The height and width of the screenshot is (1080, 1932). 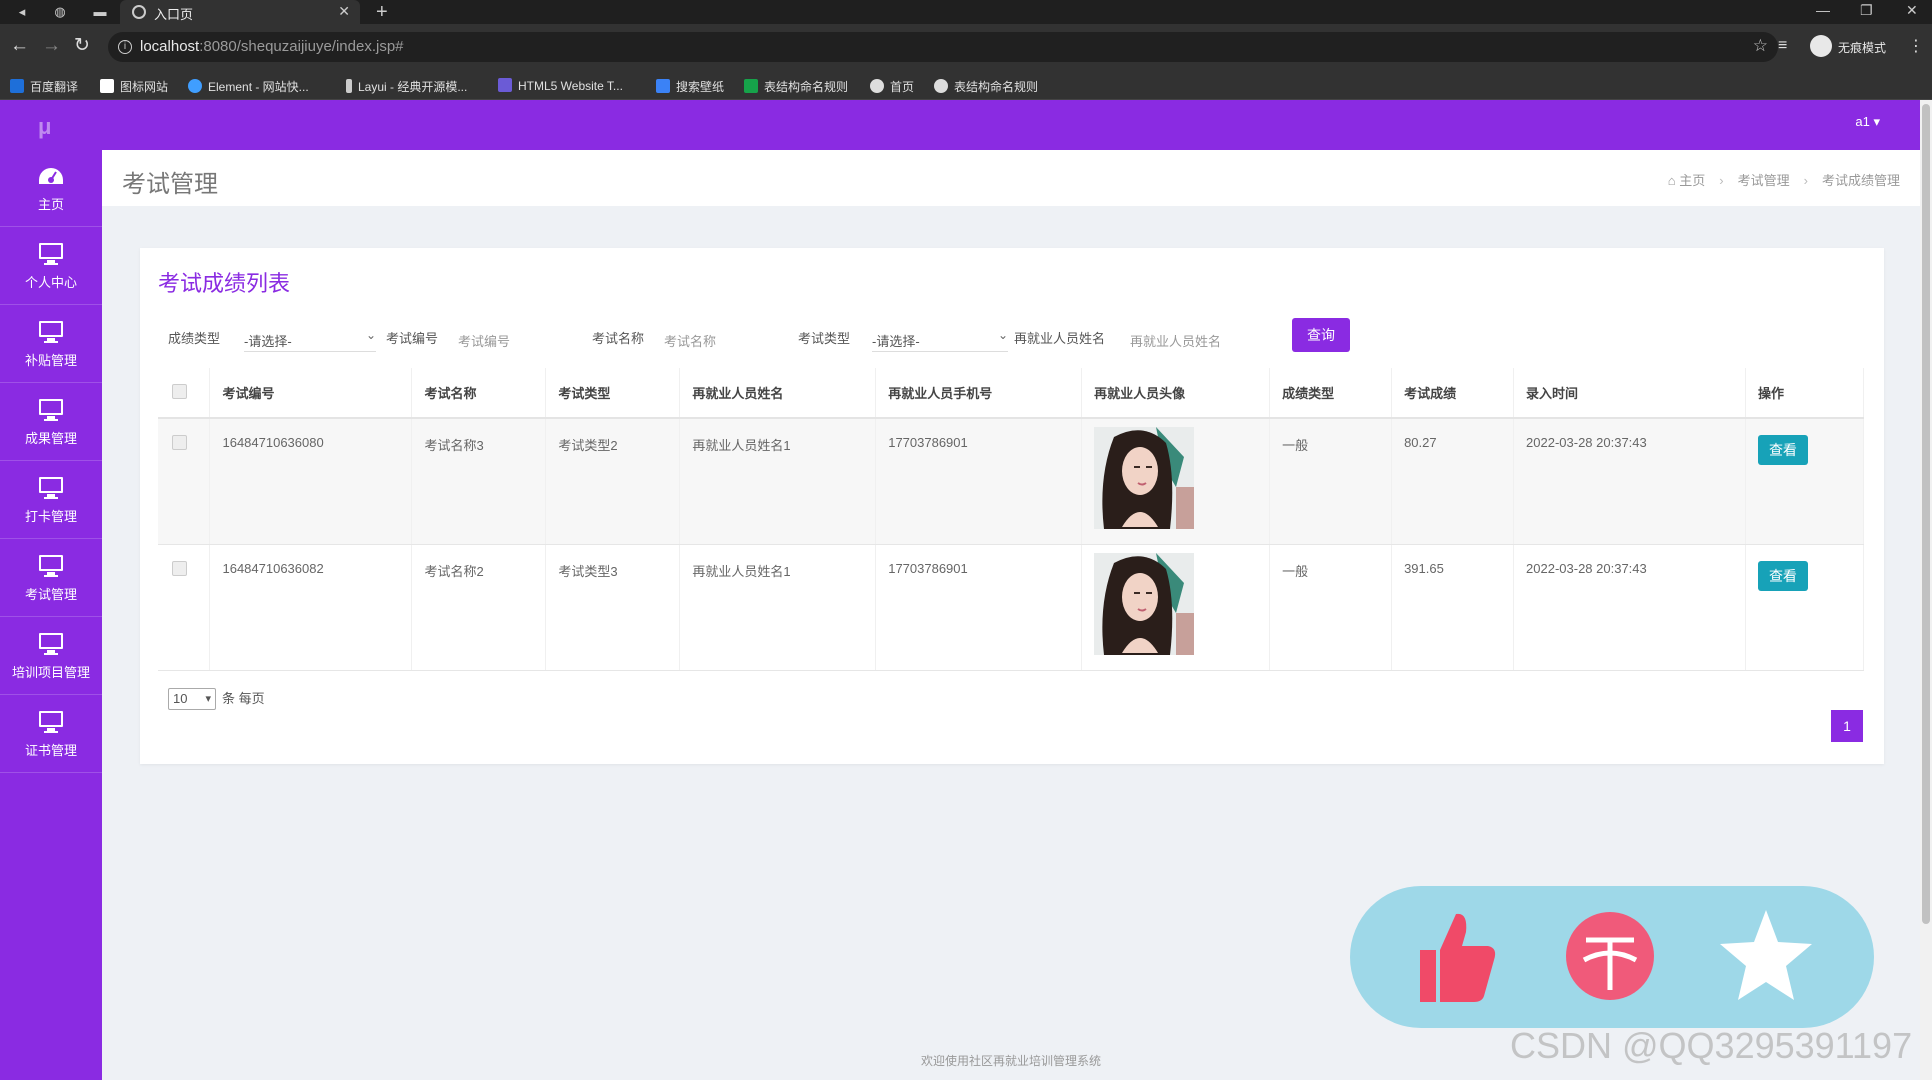 What do you see at coordinates (1823, 10) in the screenshot?
I see `minimize-icon: —` at bounding box center [1823, 10].